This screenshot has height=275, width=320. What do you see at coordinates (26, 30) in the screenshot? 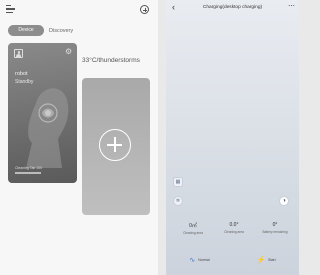
I see `tab-device: Device` at bounding box center [26, 30].